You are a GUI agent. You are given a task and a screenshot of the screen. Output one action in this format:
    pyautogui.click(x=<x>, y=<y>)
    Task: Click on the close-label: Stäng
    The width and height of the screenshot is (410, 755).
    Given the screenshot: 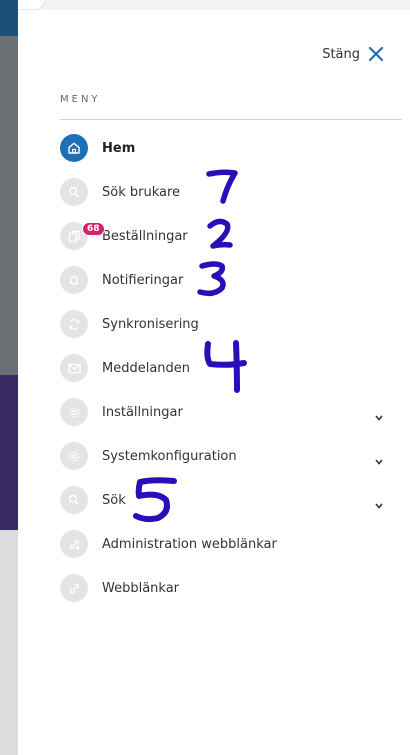 What is the action you would take?
    pyautogui.click(x=341, y=54)
    